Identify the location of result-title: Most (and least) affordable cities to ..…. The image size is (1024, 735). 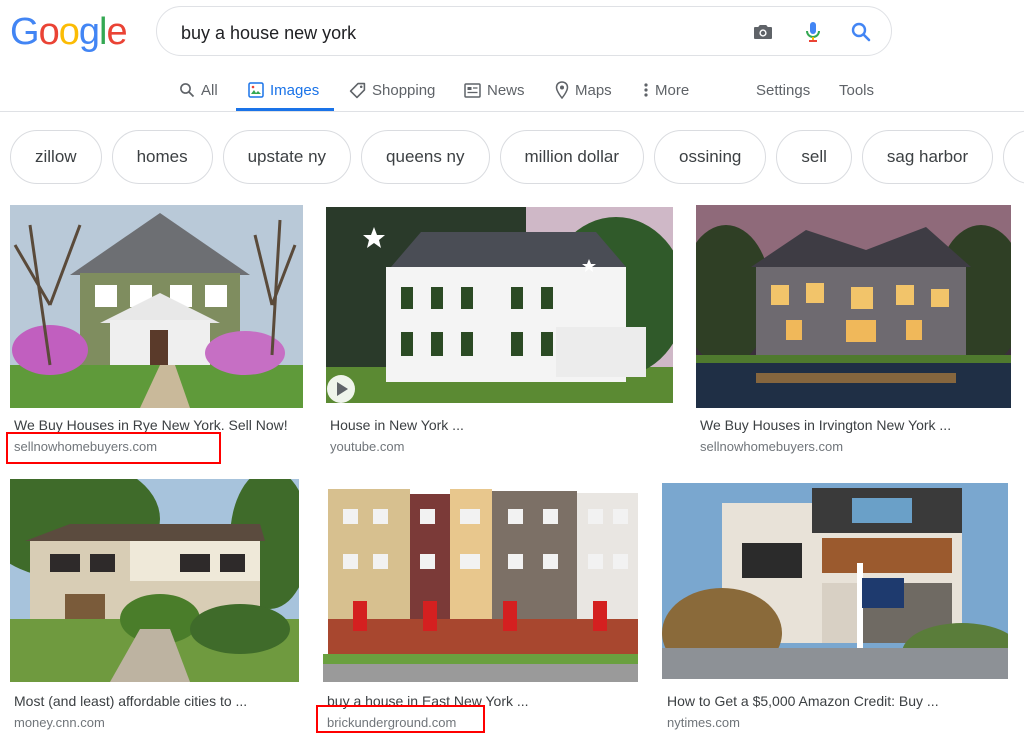
(131, 701).